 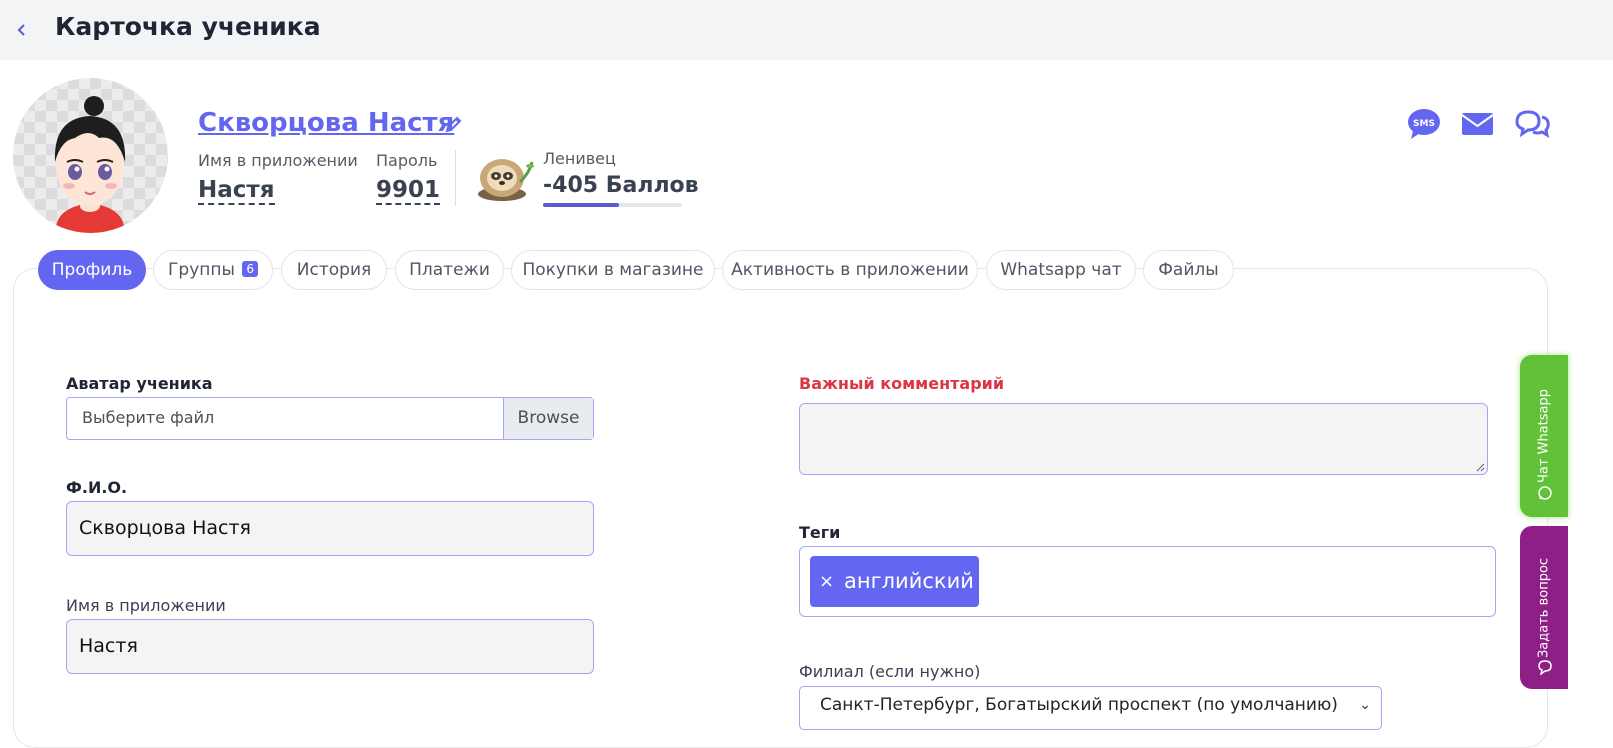 I want to click on points-progress-fill, so click(x=581, y=205).